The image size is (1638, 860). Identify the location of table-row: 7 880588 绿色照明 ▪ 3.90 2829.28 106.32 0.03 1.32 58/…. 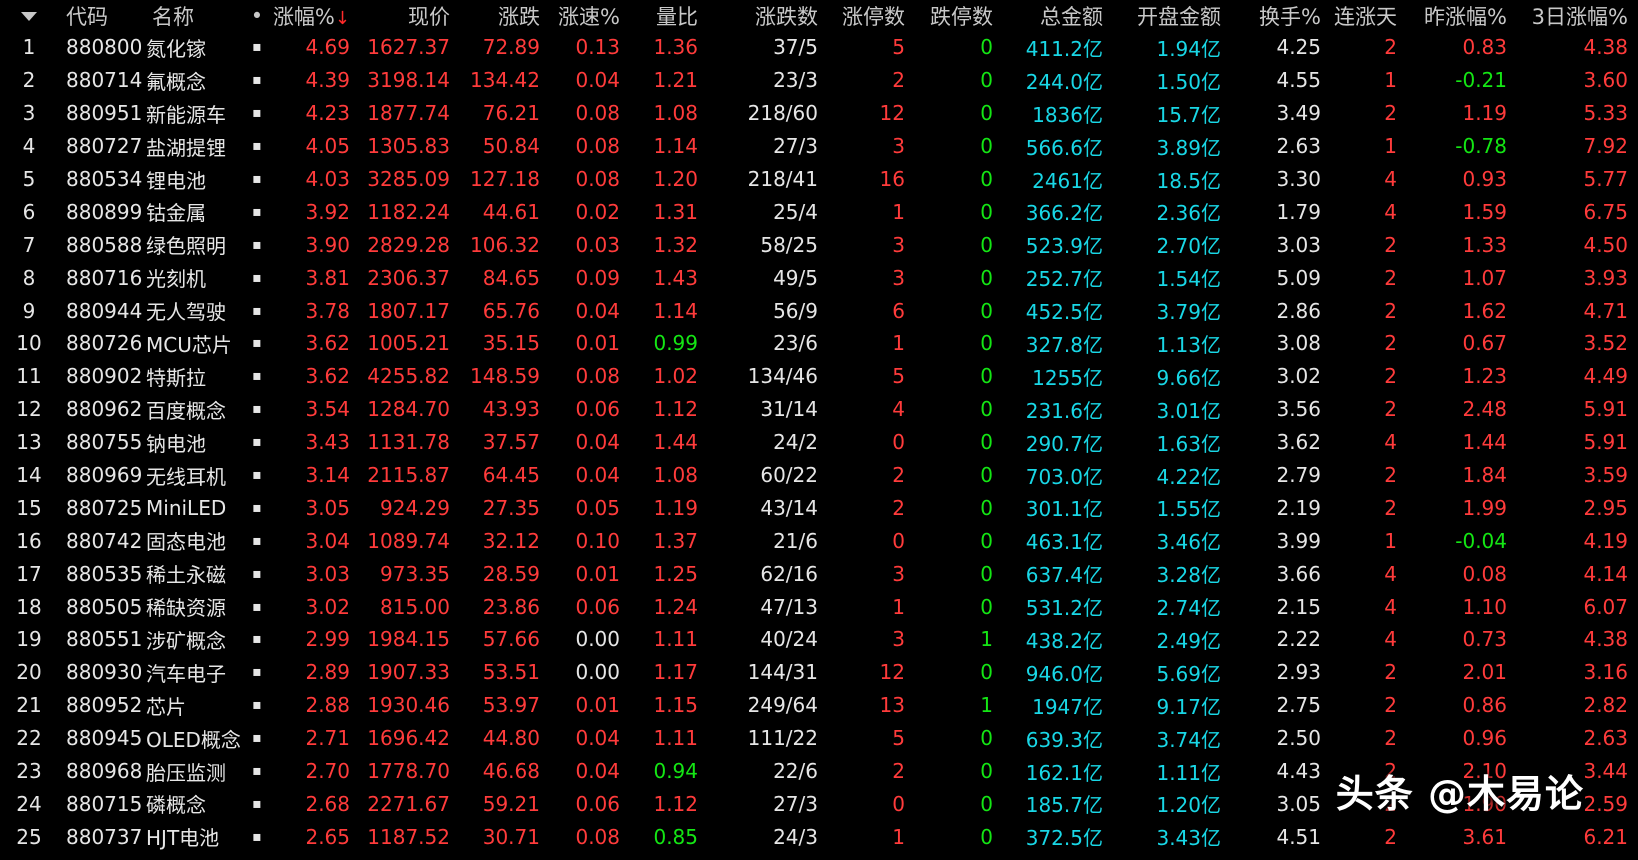
(819, 244).